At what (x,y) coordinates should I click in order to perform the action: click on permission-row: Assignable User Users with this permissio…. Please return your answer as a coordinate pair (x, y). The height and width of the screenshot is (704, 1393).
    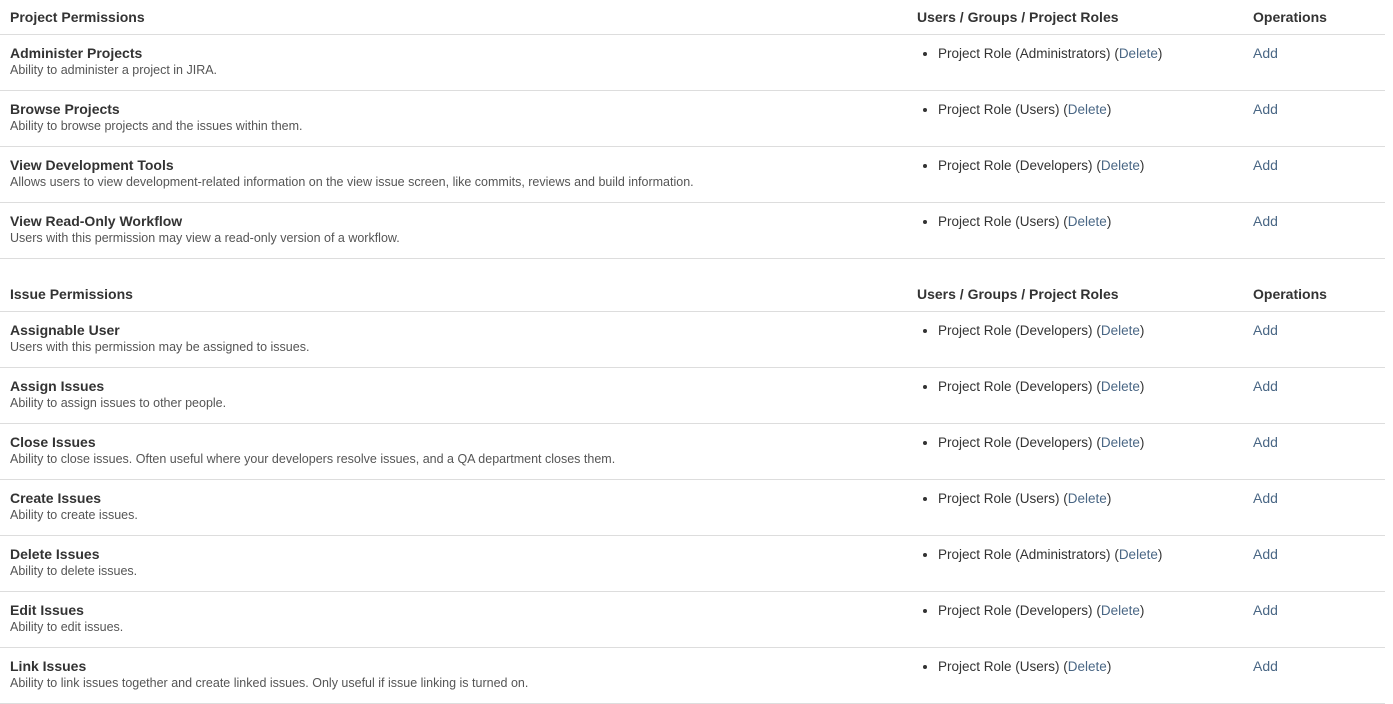
    Looking at the image, I should click on (692, 339).